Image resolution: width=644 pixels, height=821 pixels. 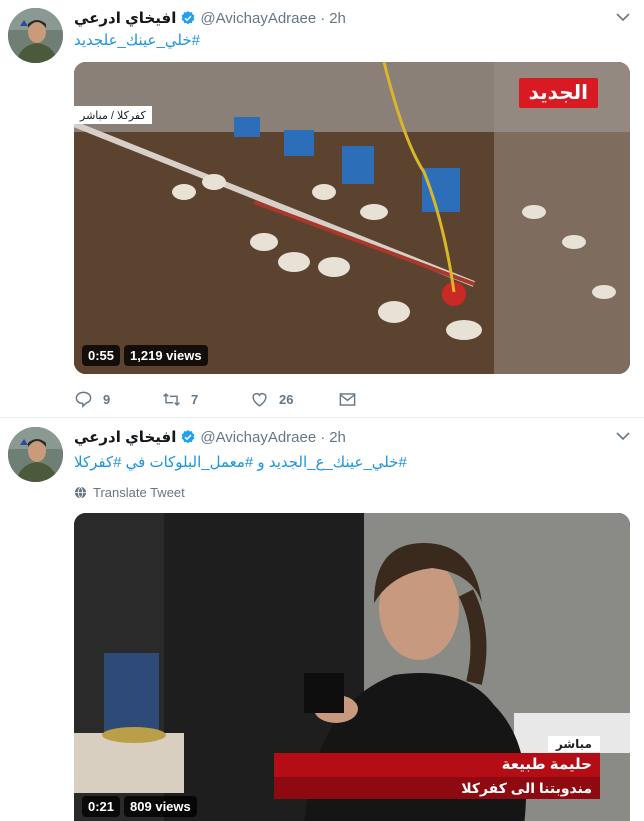 I want to click on lower-third: مباشر حليمة طبيعة مندوبتنا الى كفركلا, so click(x=437, y=767).